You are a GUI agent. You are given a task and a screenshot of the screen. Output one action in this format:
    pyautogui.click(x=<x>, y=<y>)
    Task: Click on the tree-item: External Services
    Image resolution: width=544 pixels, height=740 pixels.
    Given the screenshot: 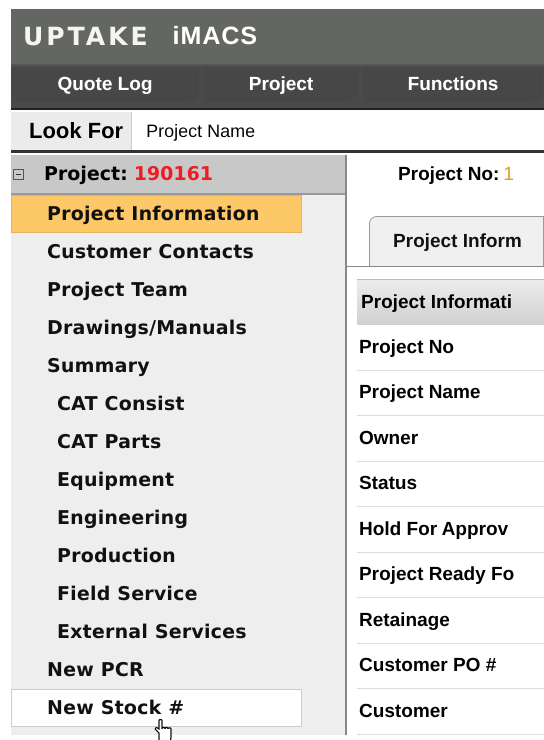 What is the action you would take?
    pyautogui.click(x=156, y=632)
    